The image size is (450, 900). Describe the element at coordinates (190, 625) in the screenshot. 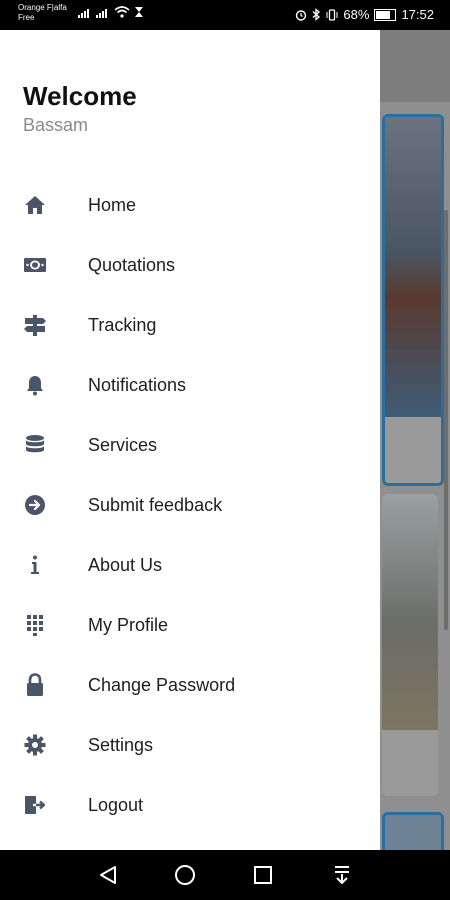

I see `menu-item-my-profile: My Profile` at that location.